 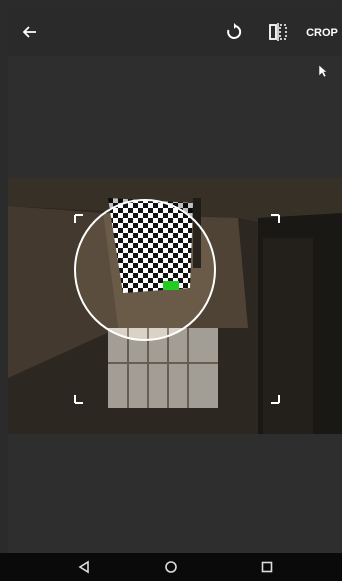 I want to click on arrow-left-icon, so click(x=29, y=32).